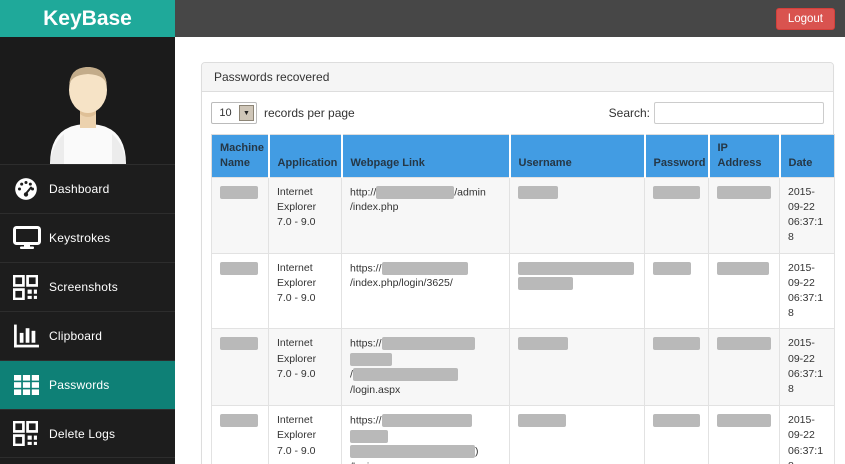 This screenshot has height=464, width=845. I want to click on logout-button: Logout, so click(805, 18).